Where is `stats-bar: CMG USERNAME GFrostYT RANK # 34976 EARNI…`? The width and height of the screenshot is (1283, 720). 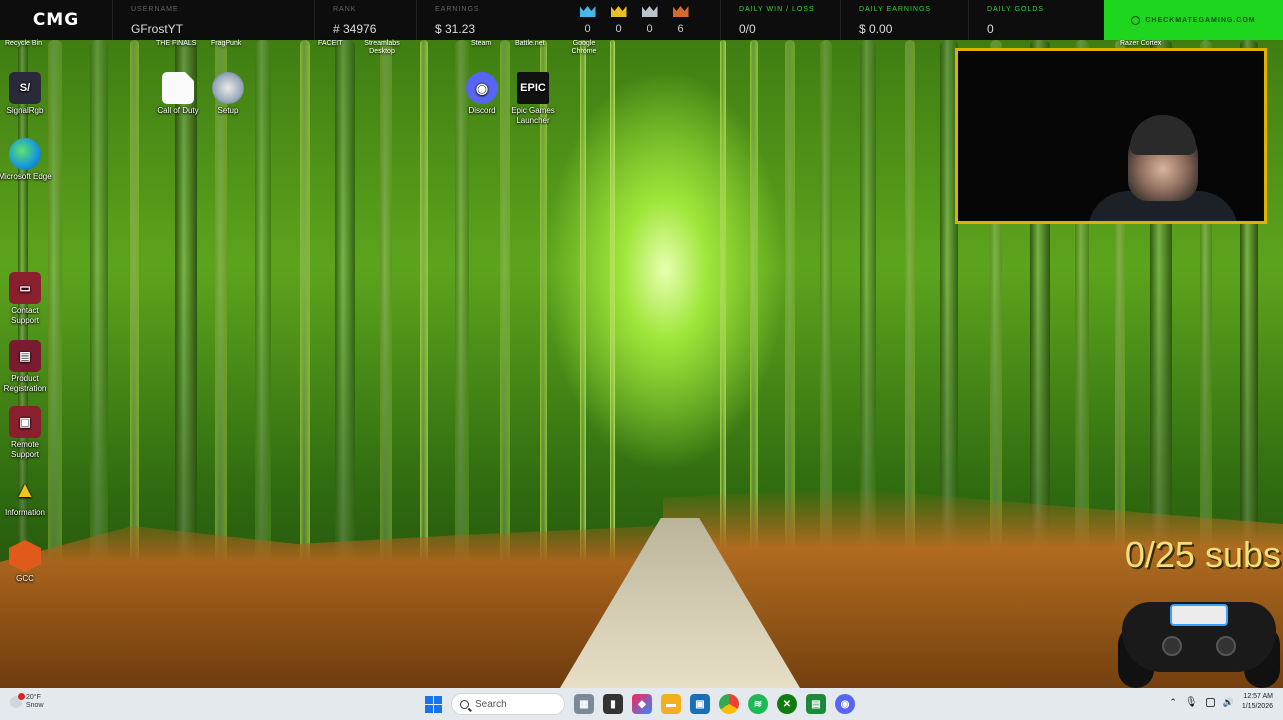 stats-bar: CMG USERNAME GFrostYT RANK # 34976 EARNI… is located at coordinates (641, 20).